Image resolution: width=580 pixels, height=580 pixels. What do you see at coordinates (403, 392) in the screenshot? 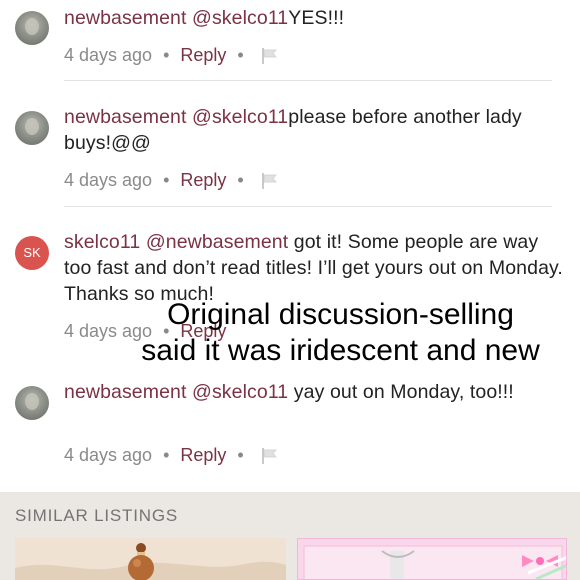
I see `comment-body: yay out on Monday, too!!!` at bounding box center [403, 392].